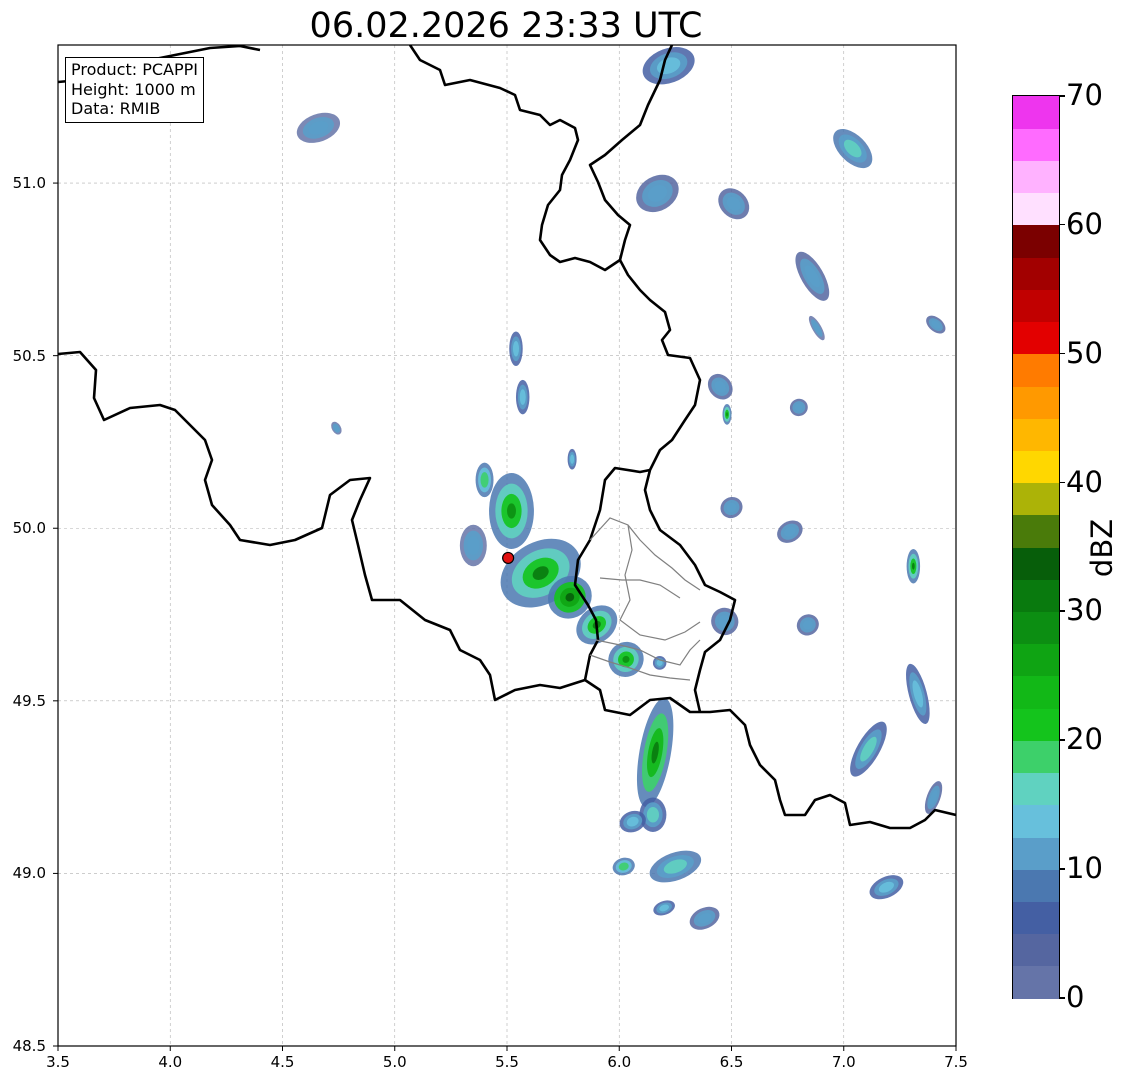 Image resolution: width=1145 pixels, height=1084 pixels. I want to click on colorbar-tick-label: 30, so click(1084, 610).